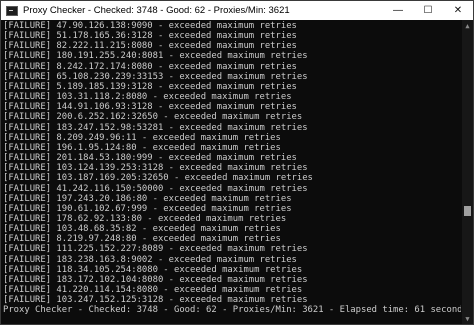 This screenshot has width=474, height=325. Describe the element at coordinates (458, 10) in the screenshot. I see `close-button: ✕` at that location.